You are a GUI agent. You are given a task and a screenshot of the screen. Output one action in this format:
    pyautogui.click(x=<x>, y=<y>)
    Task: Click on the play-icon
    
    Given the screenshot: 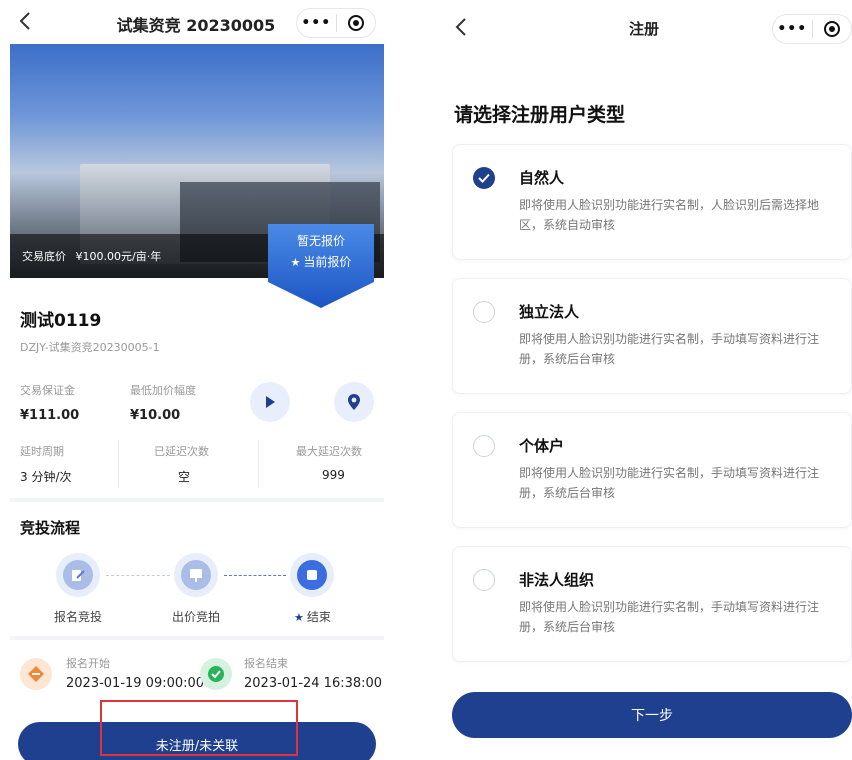 What is the action you would take?
    pyautogui.click(x=270, y=402)
    